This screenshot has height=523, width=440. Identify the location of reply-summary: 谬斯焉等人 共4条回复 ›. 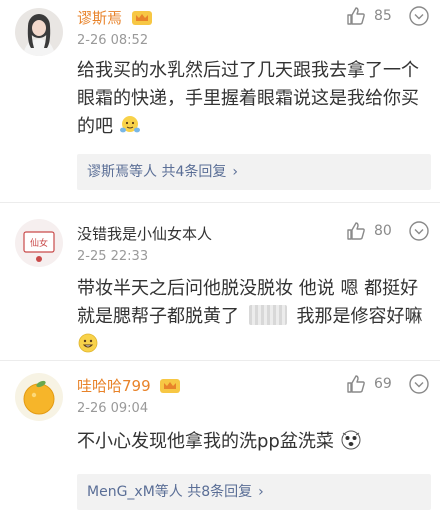
(254, 172).